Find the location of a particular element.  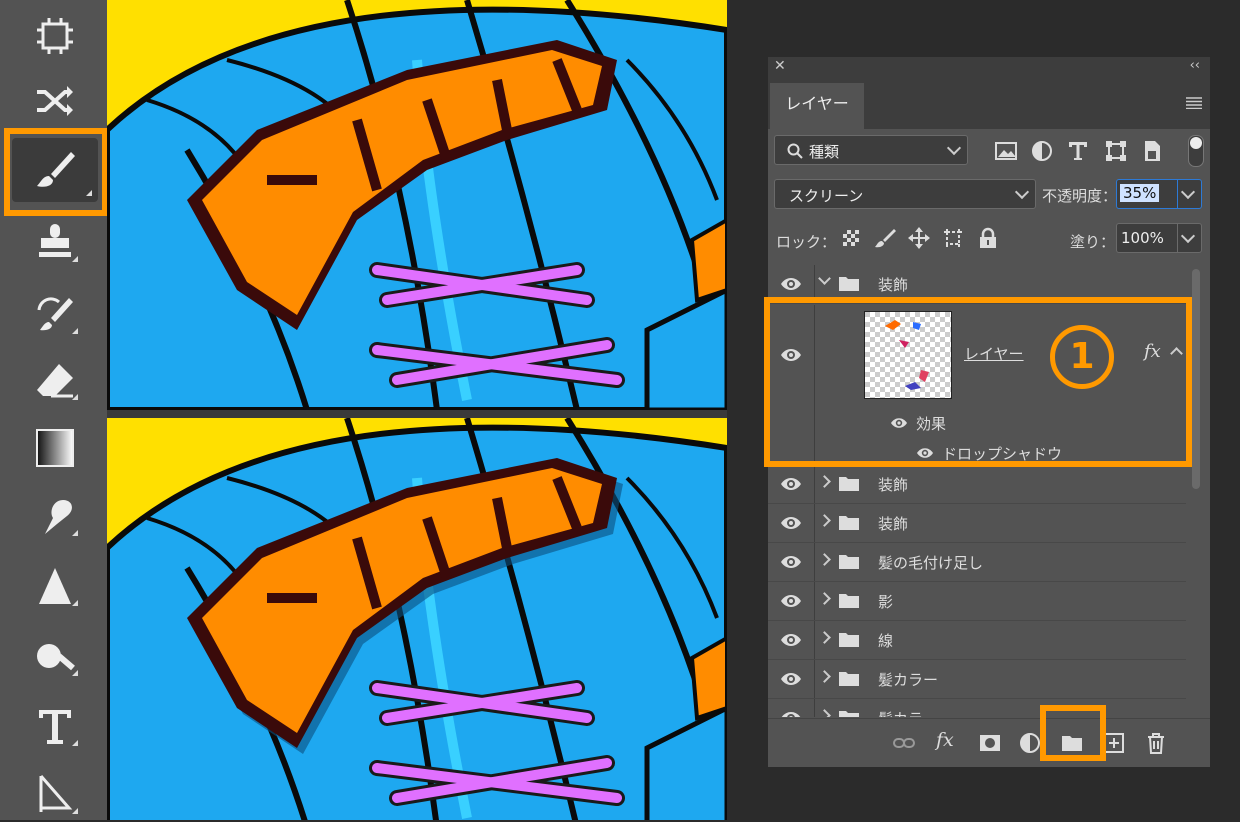

blend-row: スクリーン 不透明度： 35% is located at coordinates (989, 195).